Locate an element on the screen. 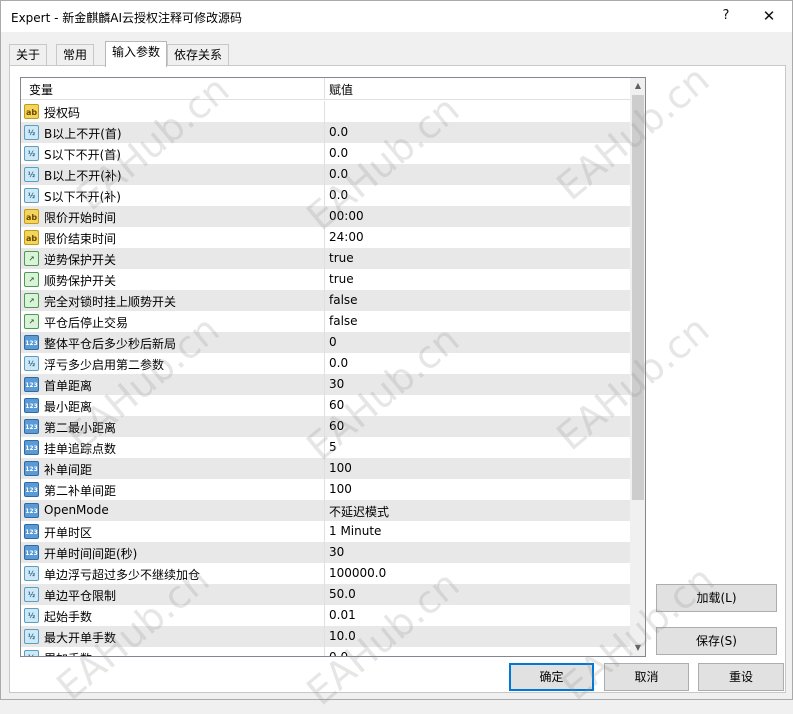 The image size is (793, 714). row-value-field: 50.0 is located at coordinates (342, 594).